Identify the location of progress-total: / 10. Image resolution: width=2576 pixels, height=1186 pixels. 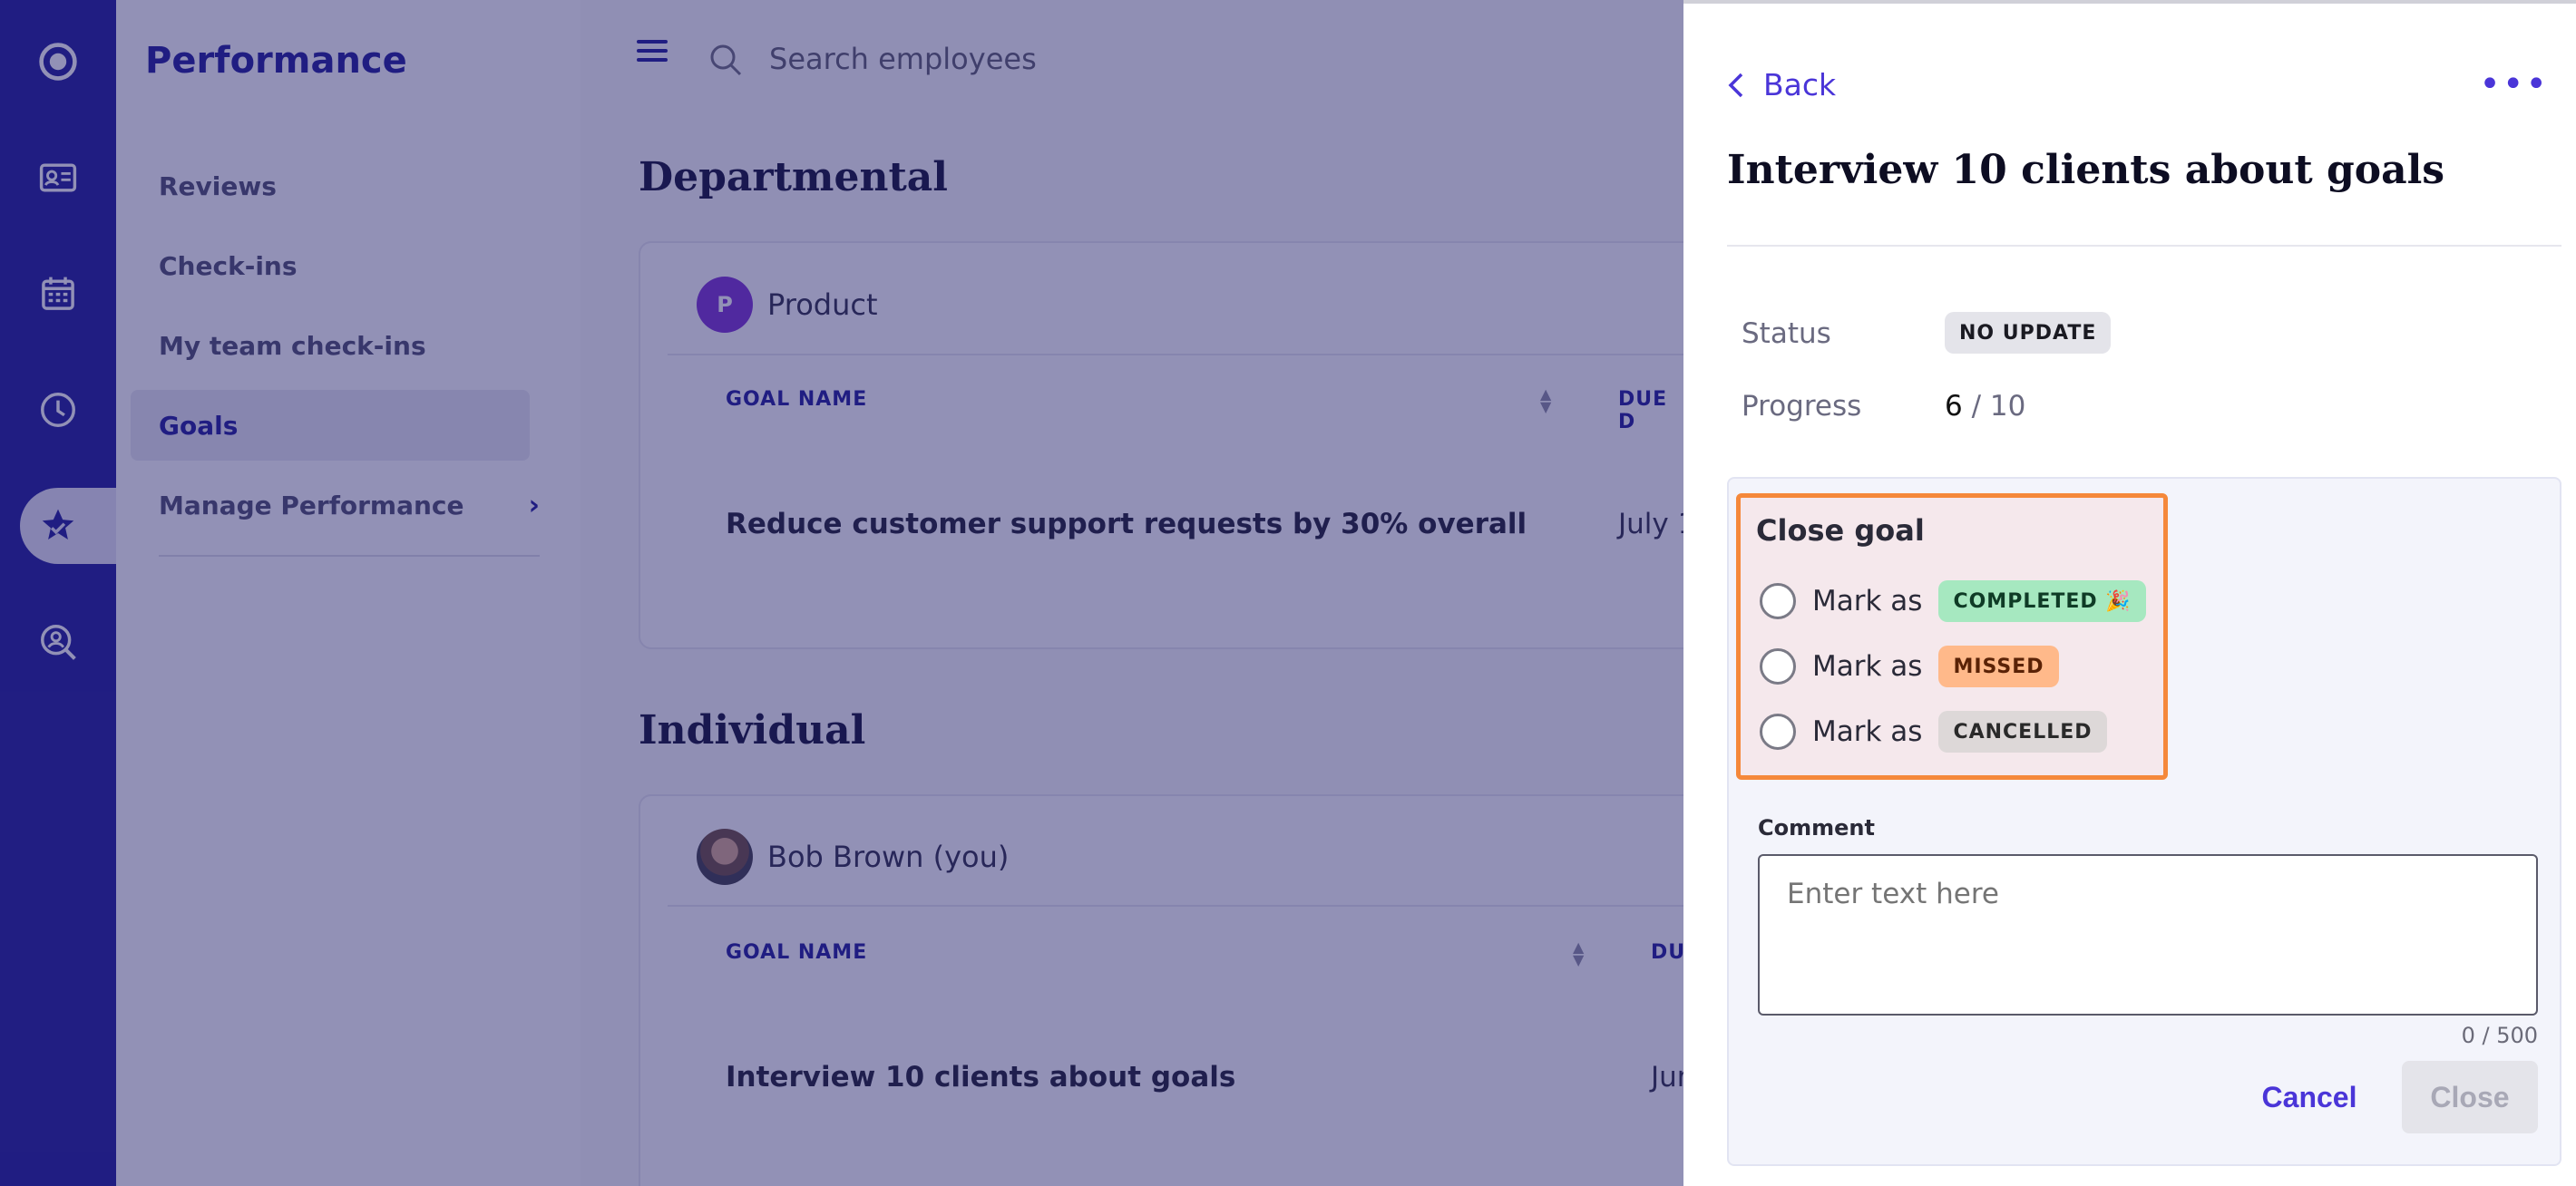
(1994, 406).